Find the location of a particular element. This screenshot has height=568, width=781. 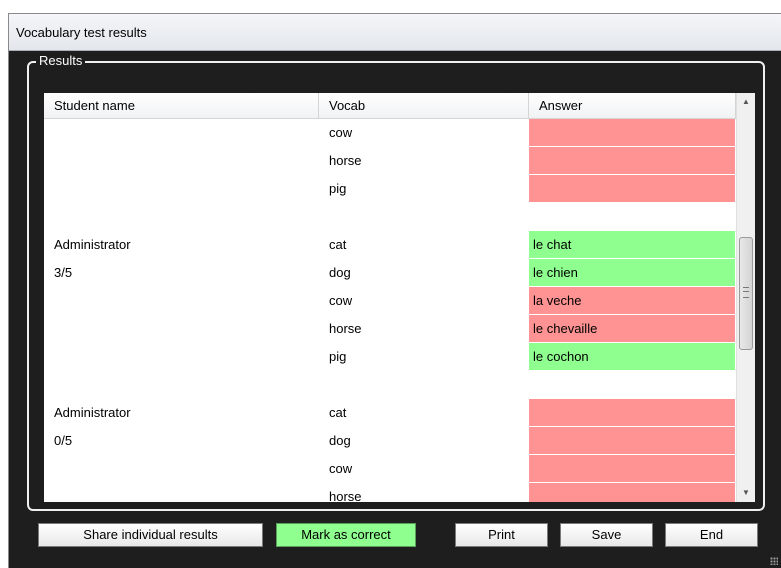

table-row: horse le chevaille is located at coordinates (390, 329).